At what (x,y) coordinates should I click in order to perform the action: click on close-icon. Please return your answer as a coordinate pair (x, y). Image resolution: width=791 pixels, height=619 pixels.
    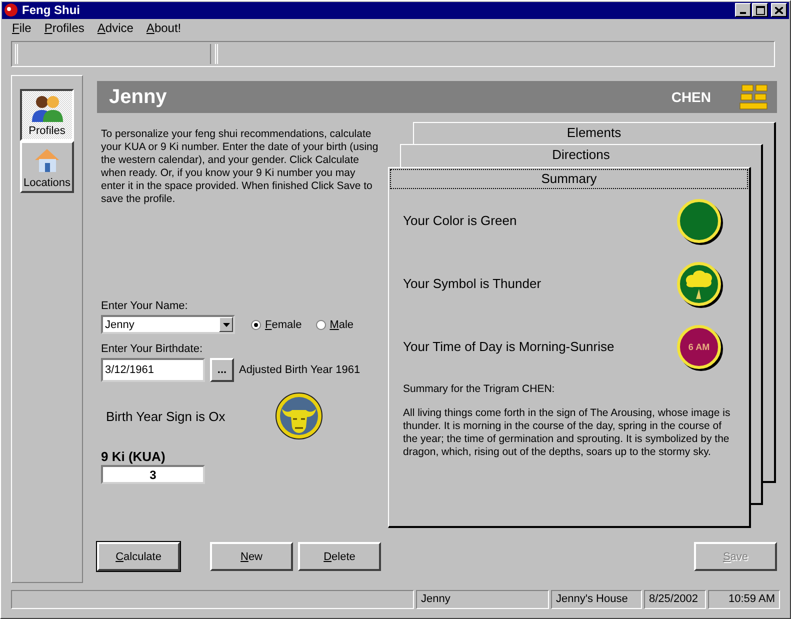
    Looking at the image, I should click on (779, 10).